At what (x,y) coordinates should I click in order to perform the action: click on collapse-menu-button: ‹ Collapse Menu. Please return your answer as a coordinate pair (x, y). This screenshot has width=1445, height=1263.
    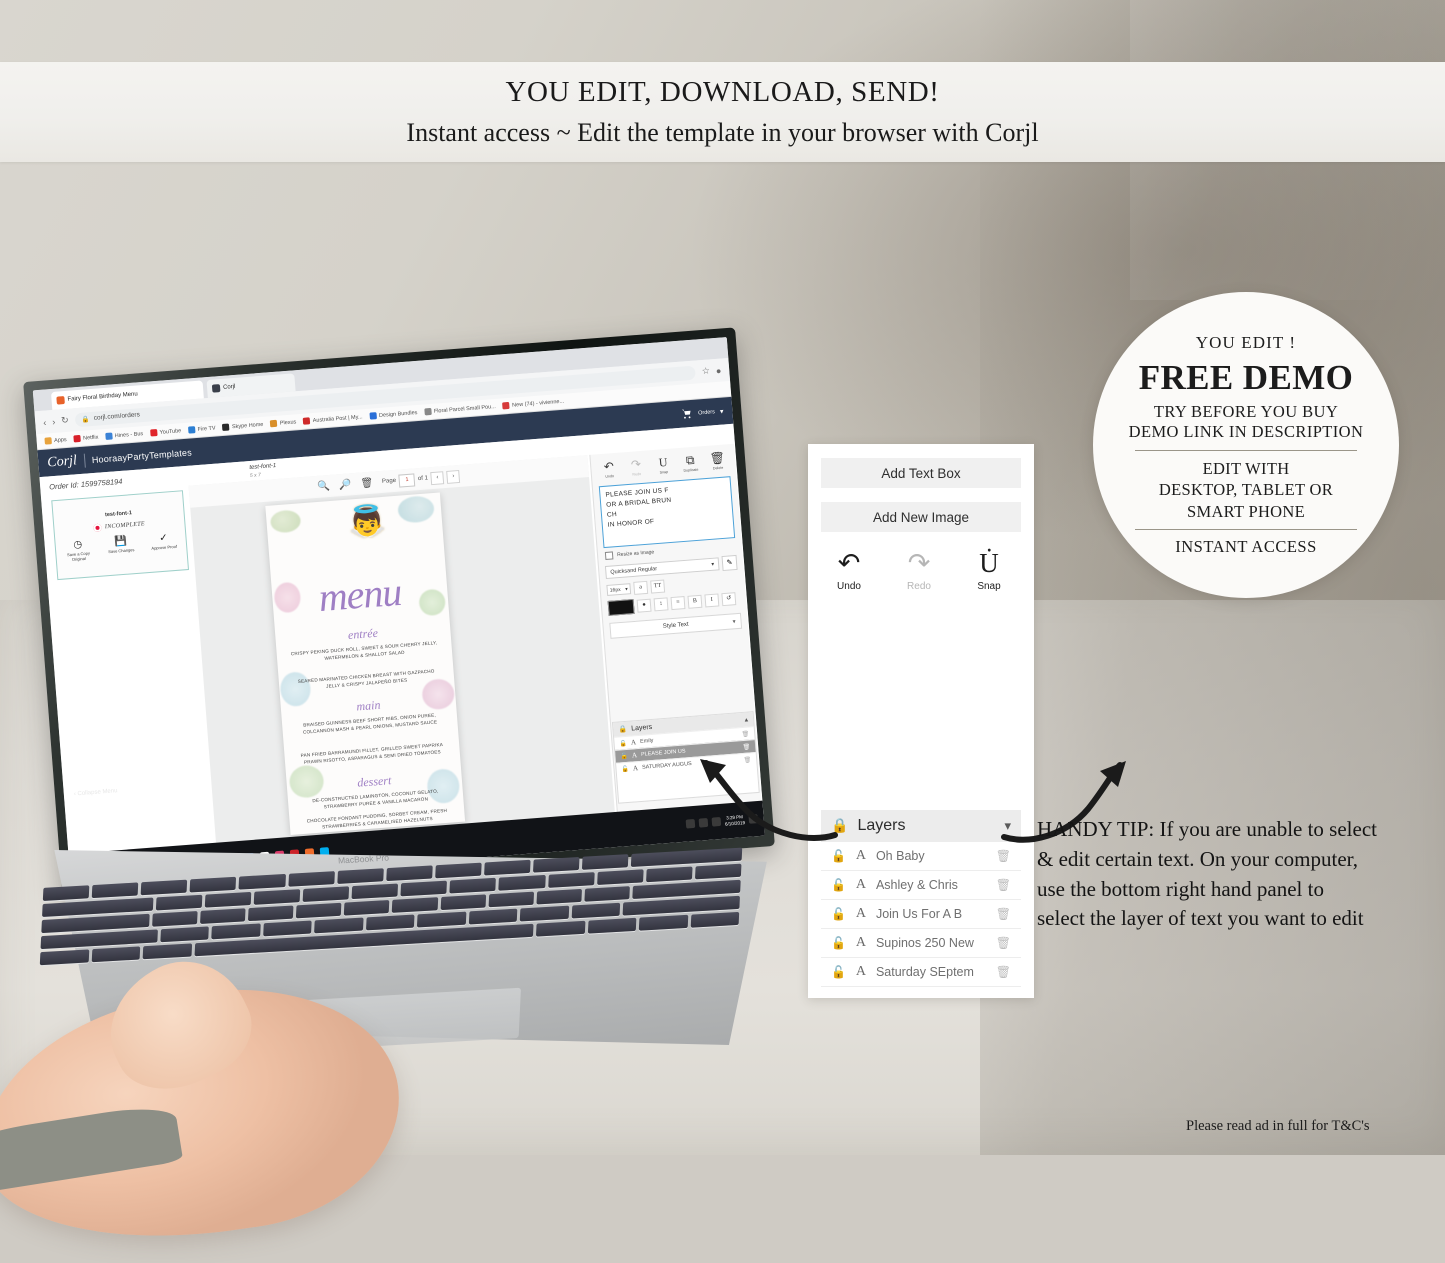
    Looking at the image, I should click on (96, 792).